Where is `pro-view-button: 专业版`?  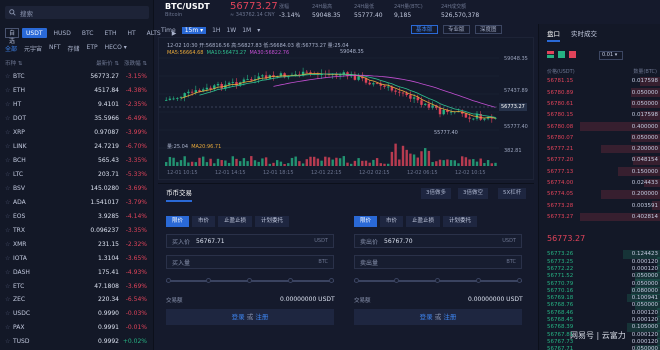 pro-view-button: 专业版 is located at coordinates (456, 29).